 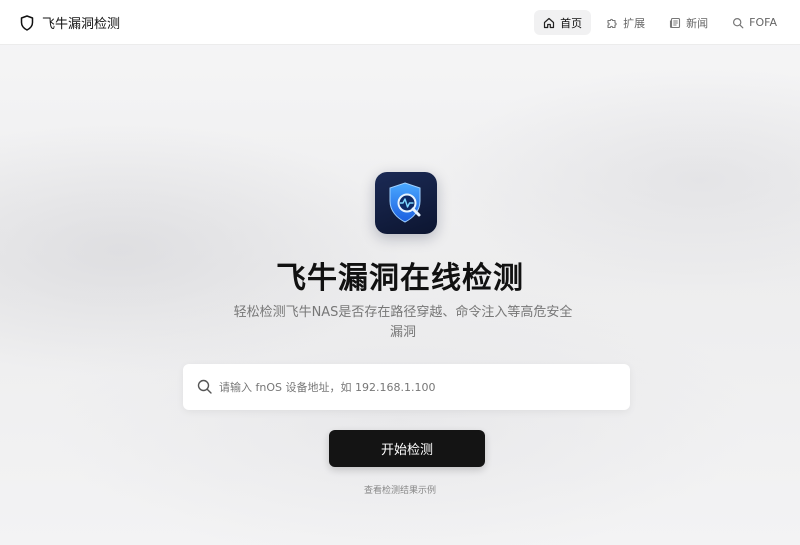 What do you see at coordinates (612, 23) in the screenshot?
I see `puzzle-icon` at bounding box center [612, 23].